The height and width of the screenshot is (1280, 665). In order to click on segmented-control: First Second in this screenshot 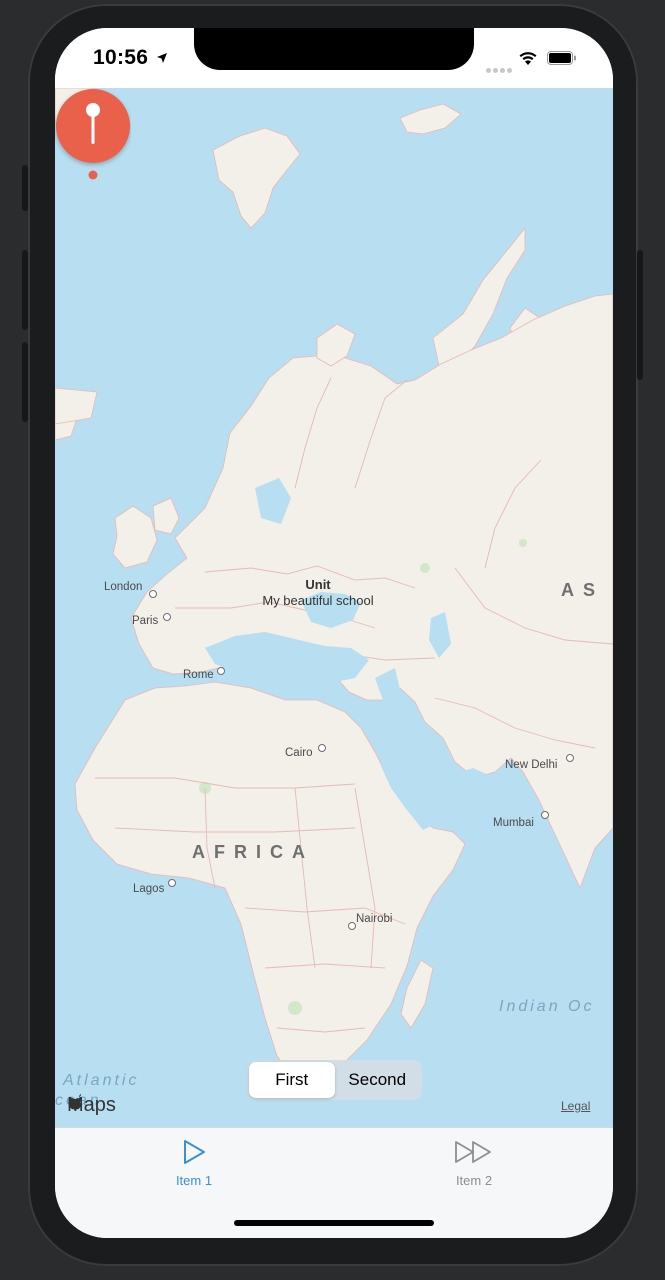, I will do `click(334, 1080)`.